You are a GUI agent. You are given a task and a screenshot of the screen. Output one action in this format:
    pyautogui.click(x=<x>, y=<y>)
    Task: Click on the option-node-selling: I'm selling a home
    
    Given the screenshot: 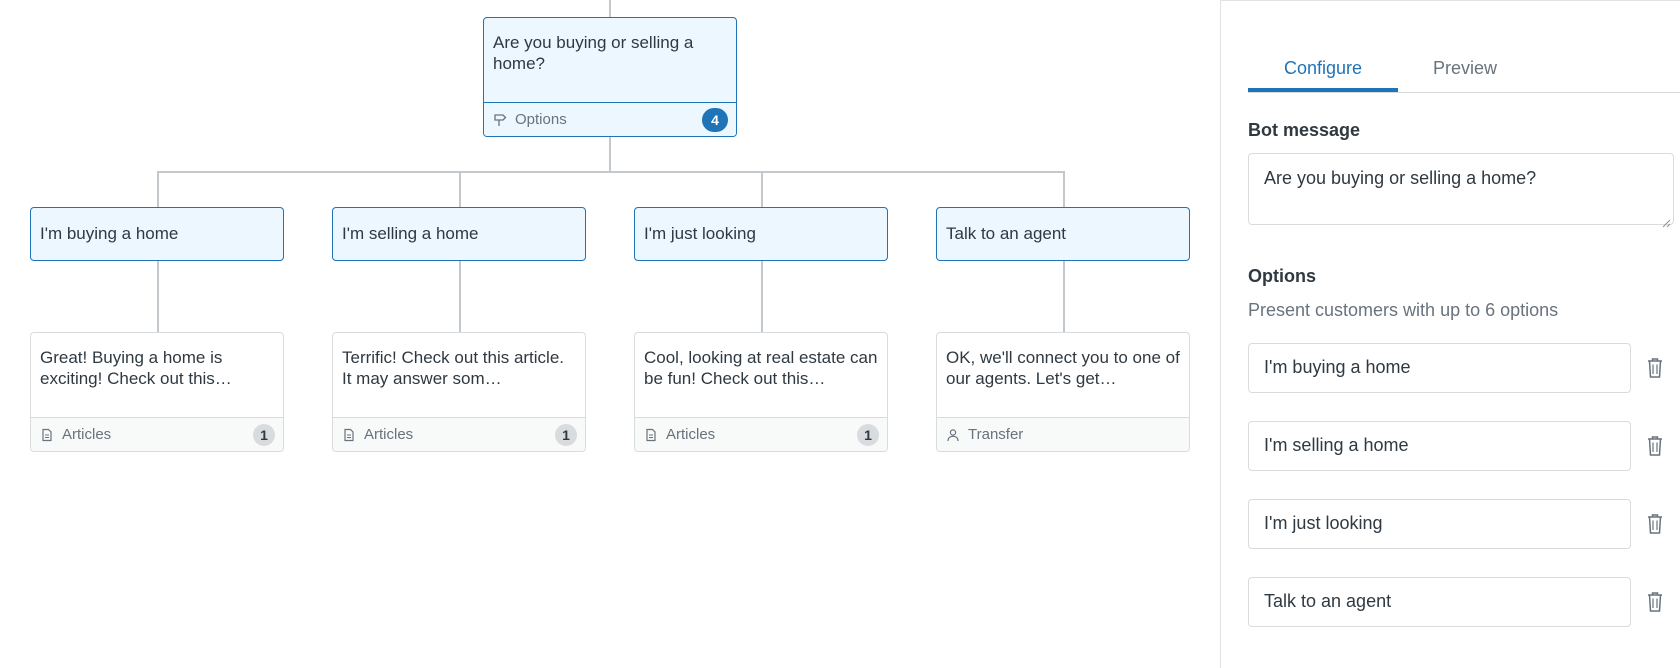 What is the action you would take?
    pyautogui.click(x=459, y=234)
    